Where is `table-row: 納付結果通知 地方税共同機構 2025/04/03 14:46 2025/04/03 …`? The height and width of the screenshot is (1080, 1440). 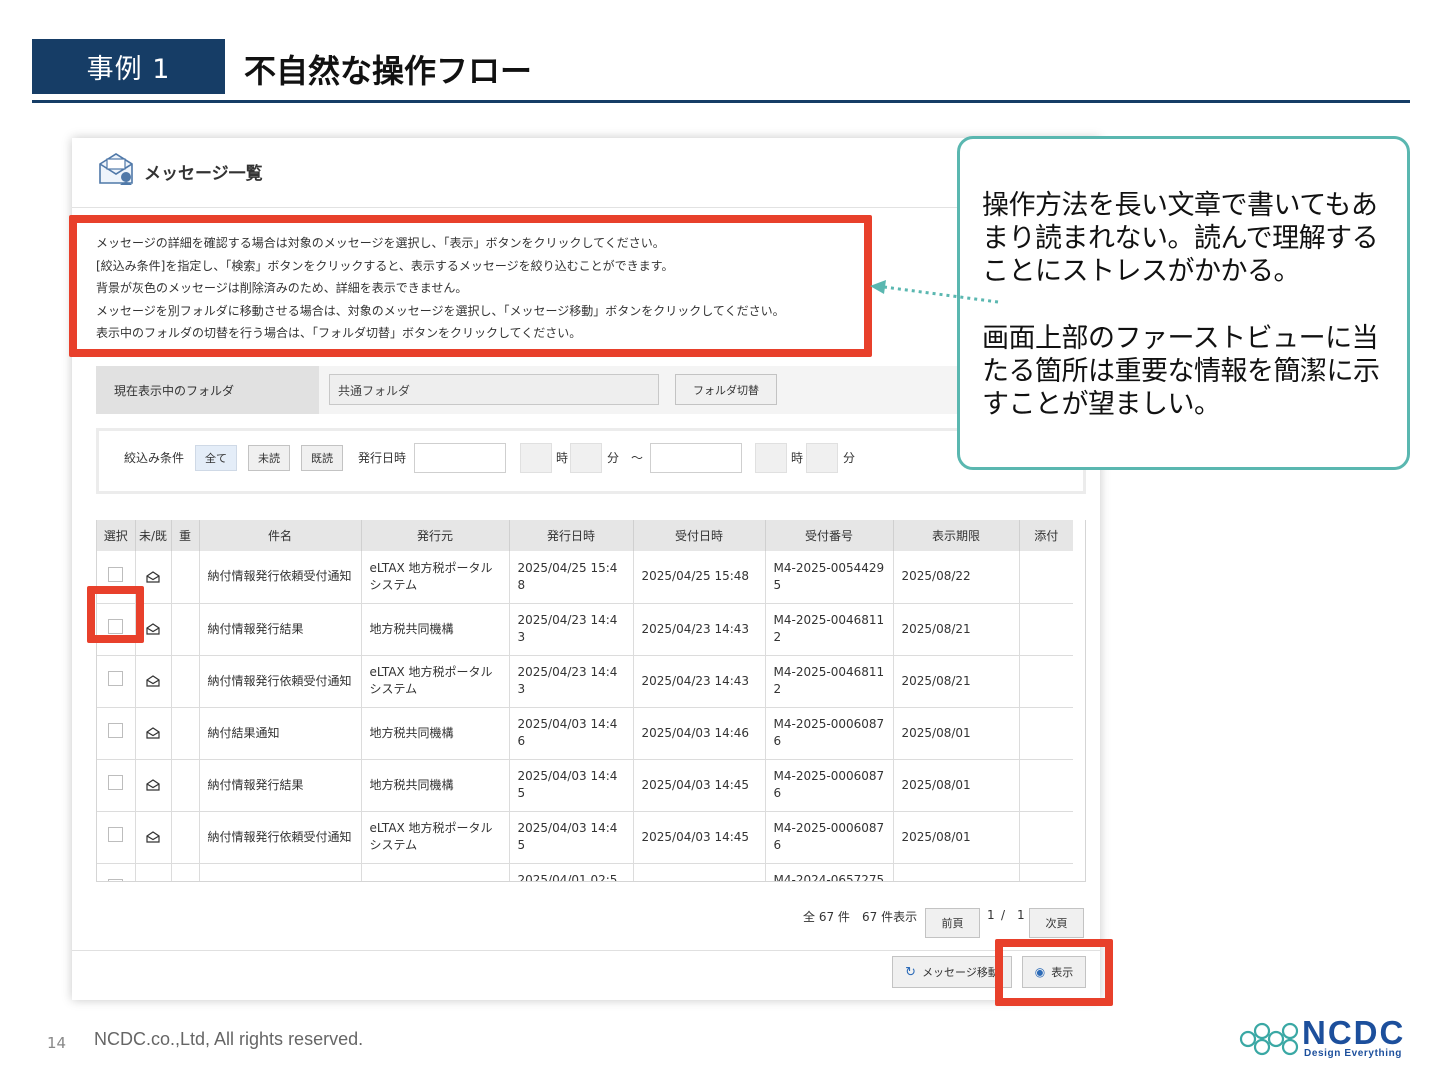
table-row: 納付結果通知 地方税共同機構 2025/04/03 14:46 2025/04/03 … is located at coordinates (585, 733).